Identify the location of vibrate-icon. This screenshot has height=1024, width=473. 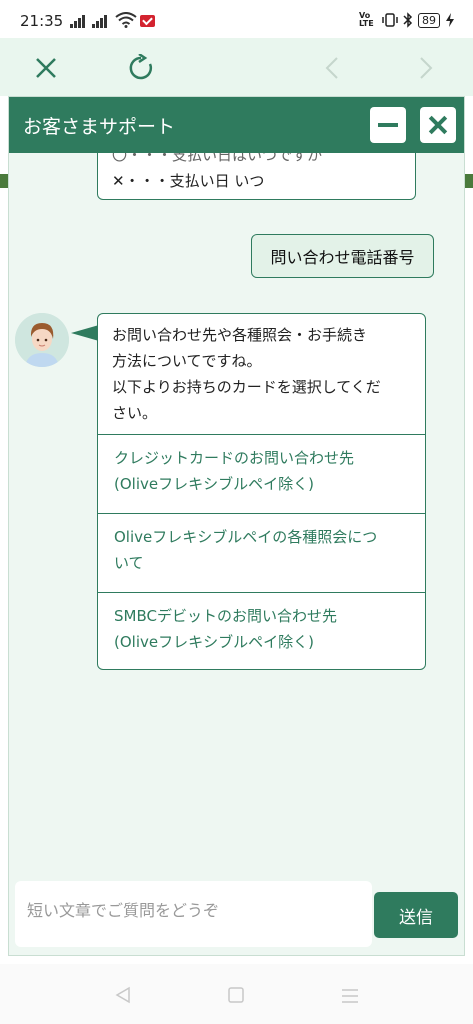
(390, 20).